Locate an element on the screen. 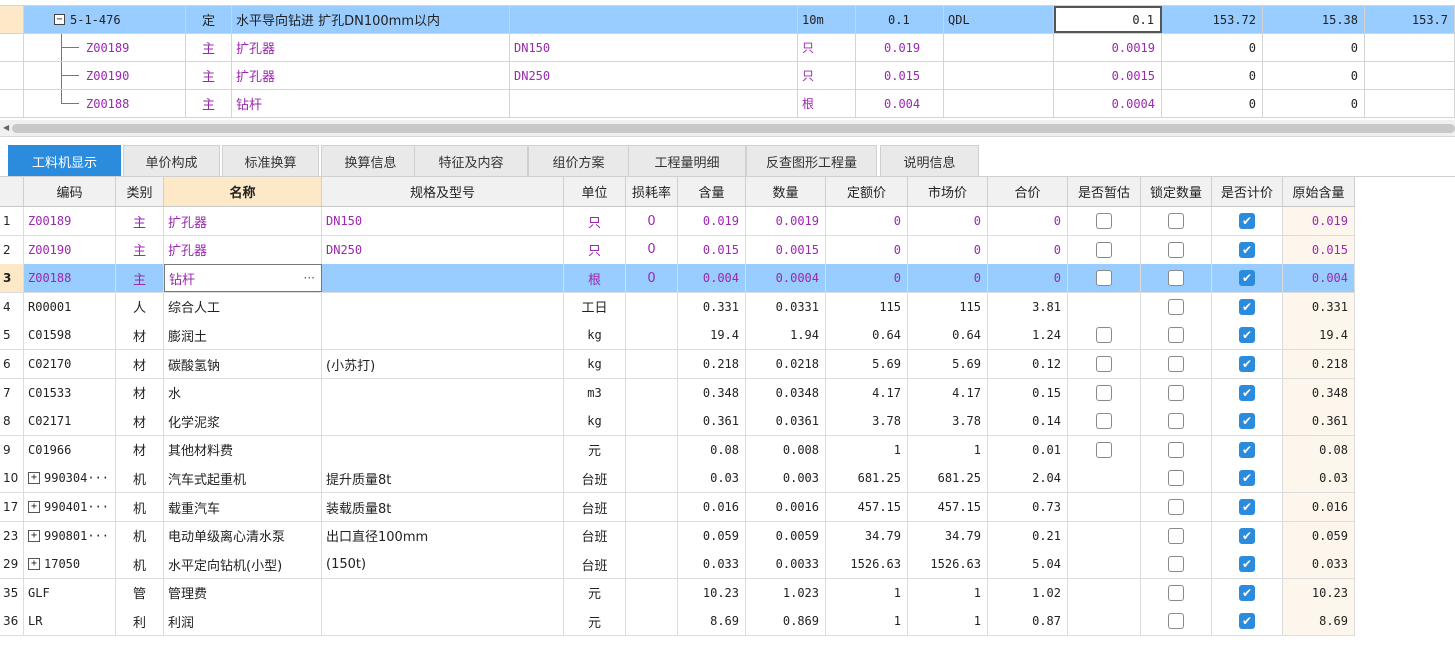  resource-name: 电动单级离心清水泵 is located at coordinates (243, 535).